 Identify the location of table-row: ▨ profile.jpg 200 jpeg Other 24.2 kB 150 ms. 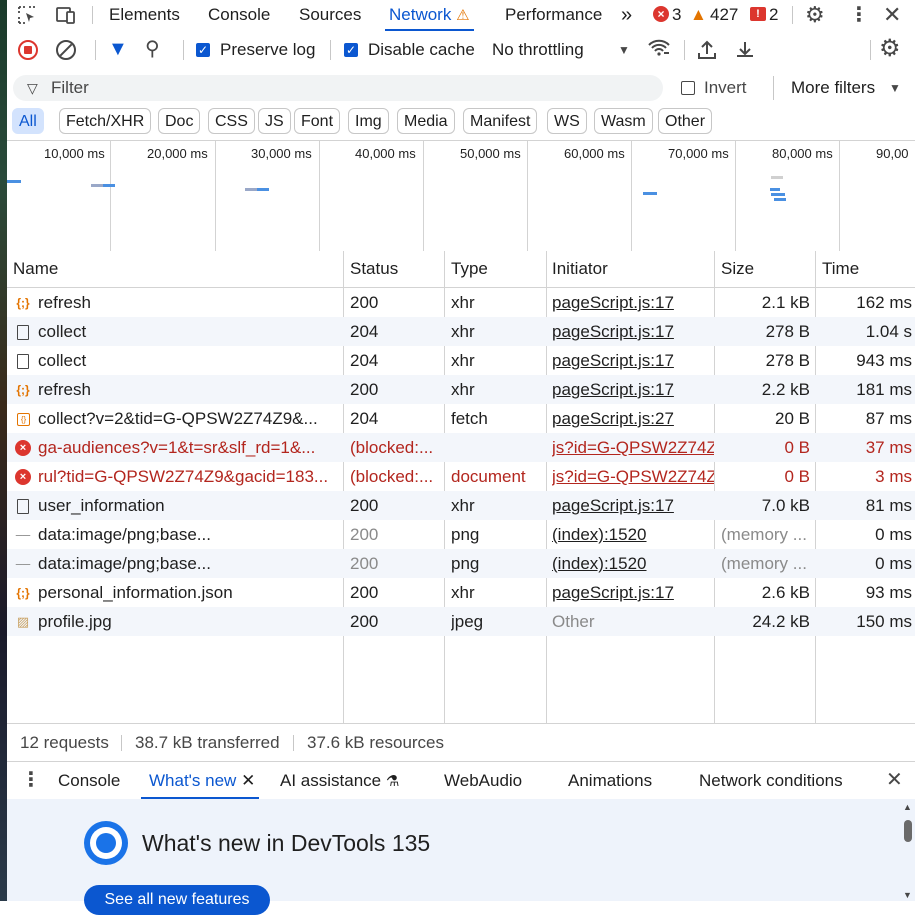
(461, 621).